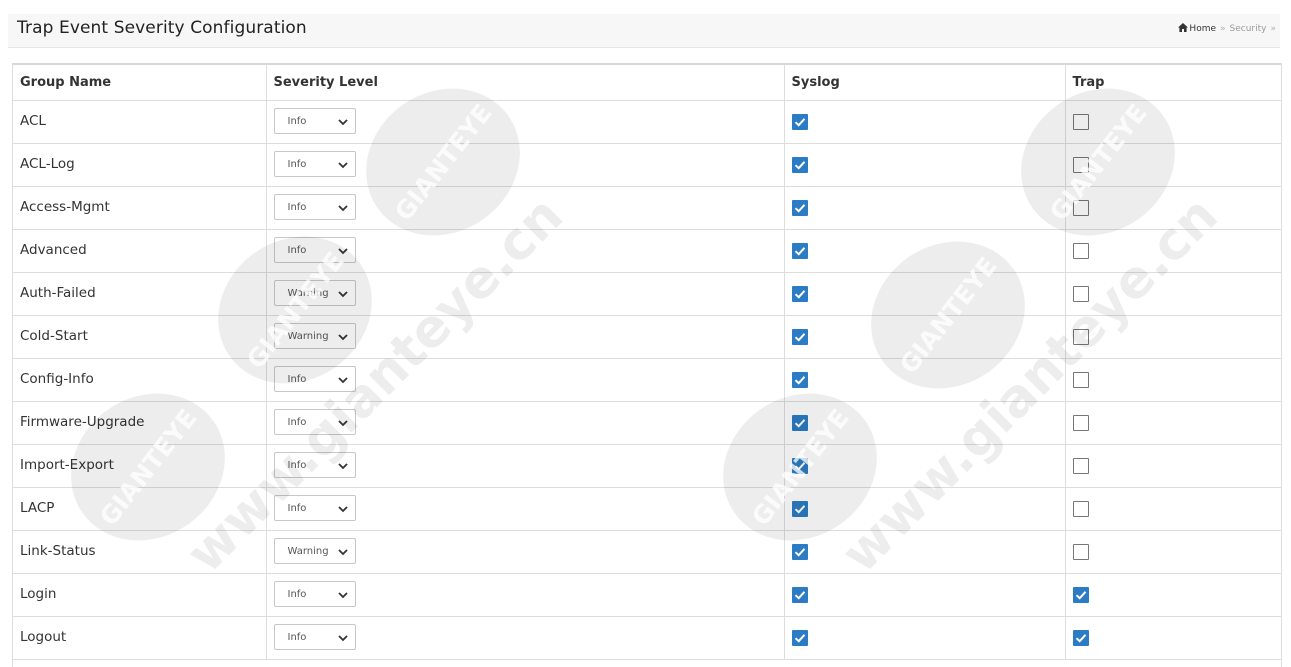  I want to click on group-name: Link-Status, so click(58, 551).